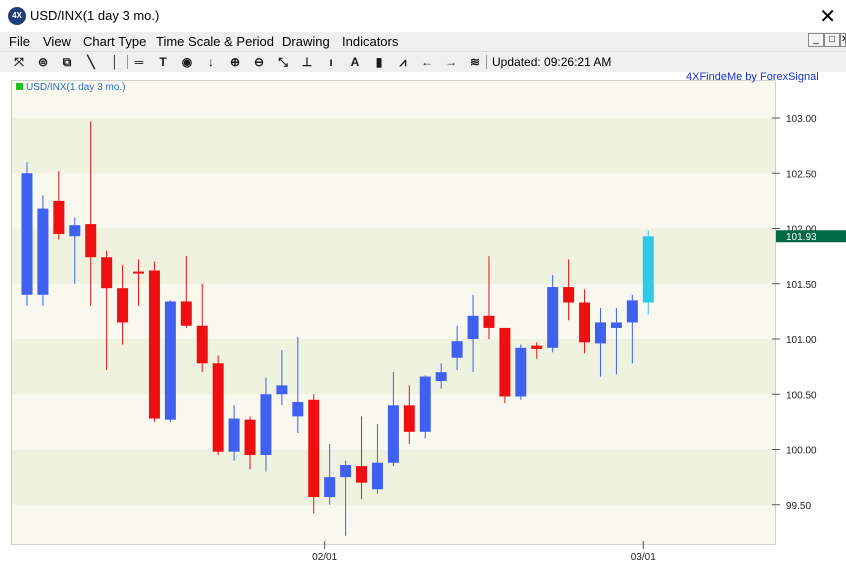 The width and height of the screenshot is (846, 572). What do you see at coordinates (801, 237) in the screenshot?
I see `current-price-label: 101.93` at bounding box center [801, 237].